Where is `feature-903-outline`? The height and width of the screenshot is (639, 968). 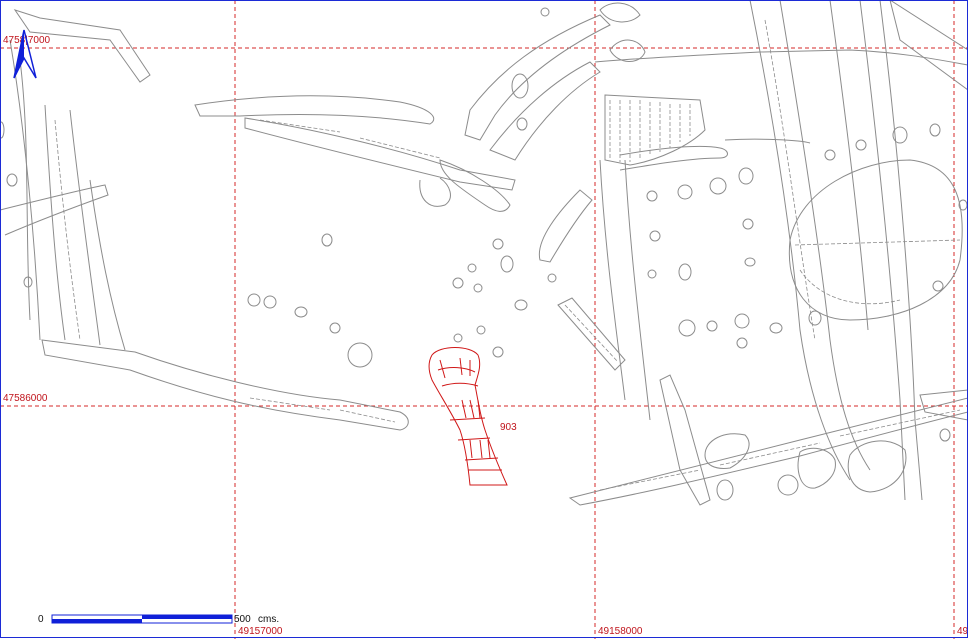
feature-903-outline is located at coordinates (468, 416).